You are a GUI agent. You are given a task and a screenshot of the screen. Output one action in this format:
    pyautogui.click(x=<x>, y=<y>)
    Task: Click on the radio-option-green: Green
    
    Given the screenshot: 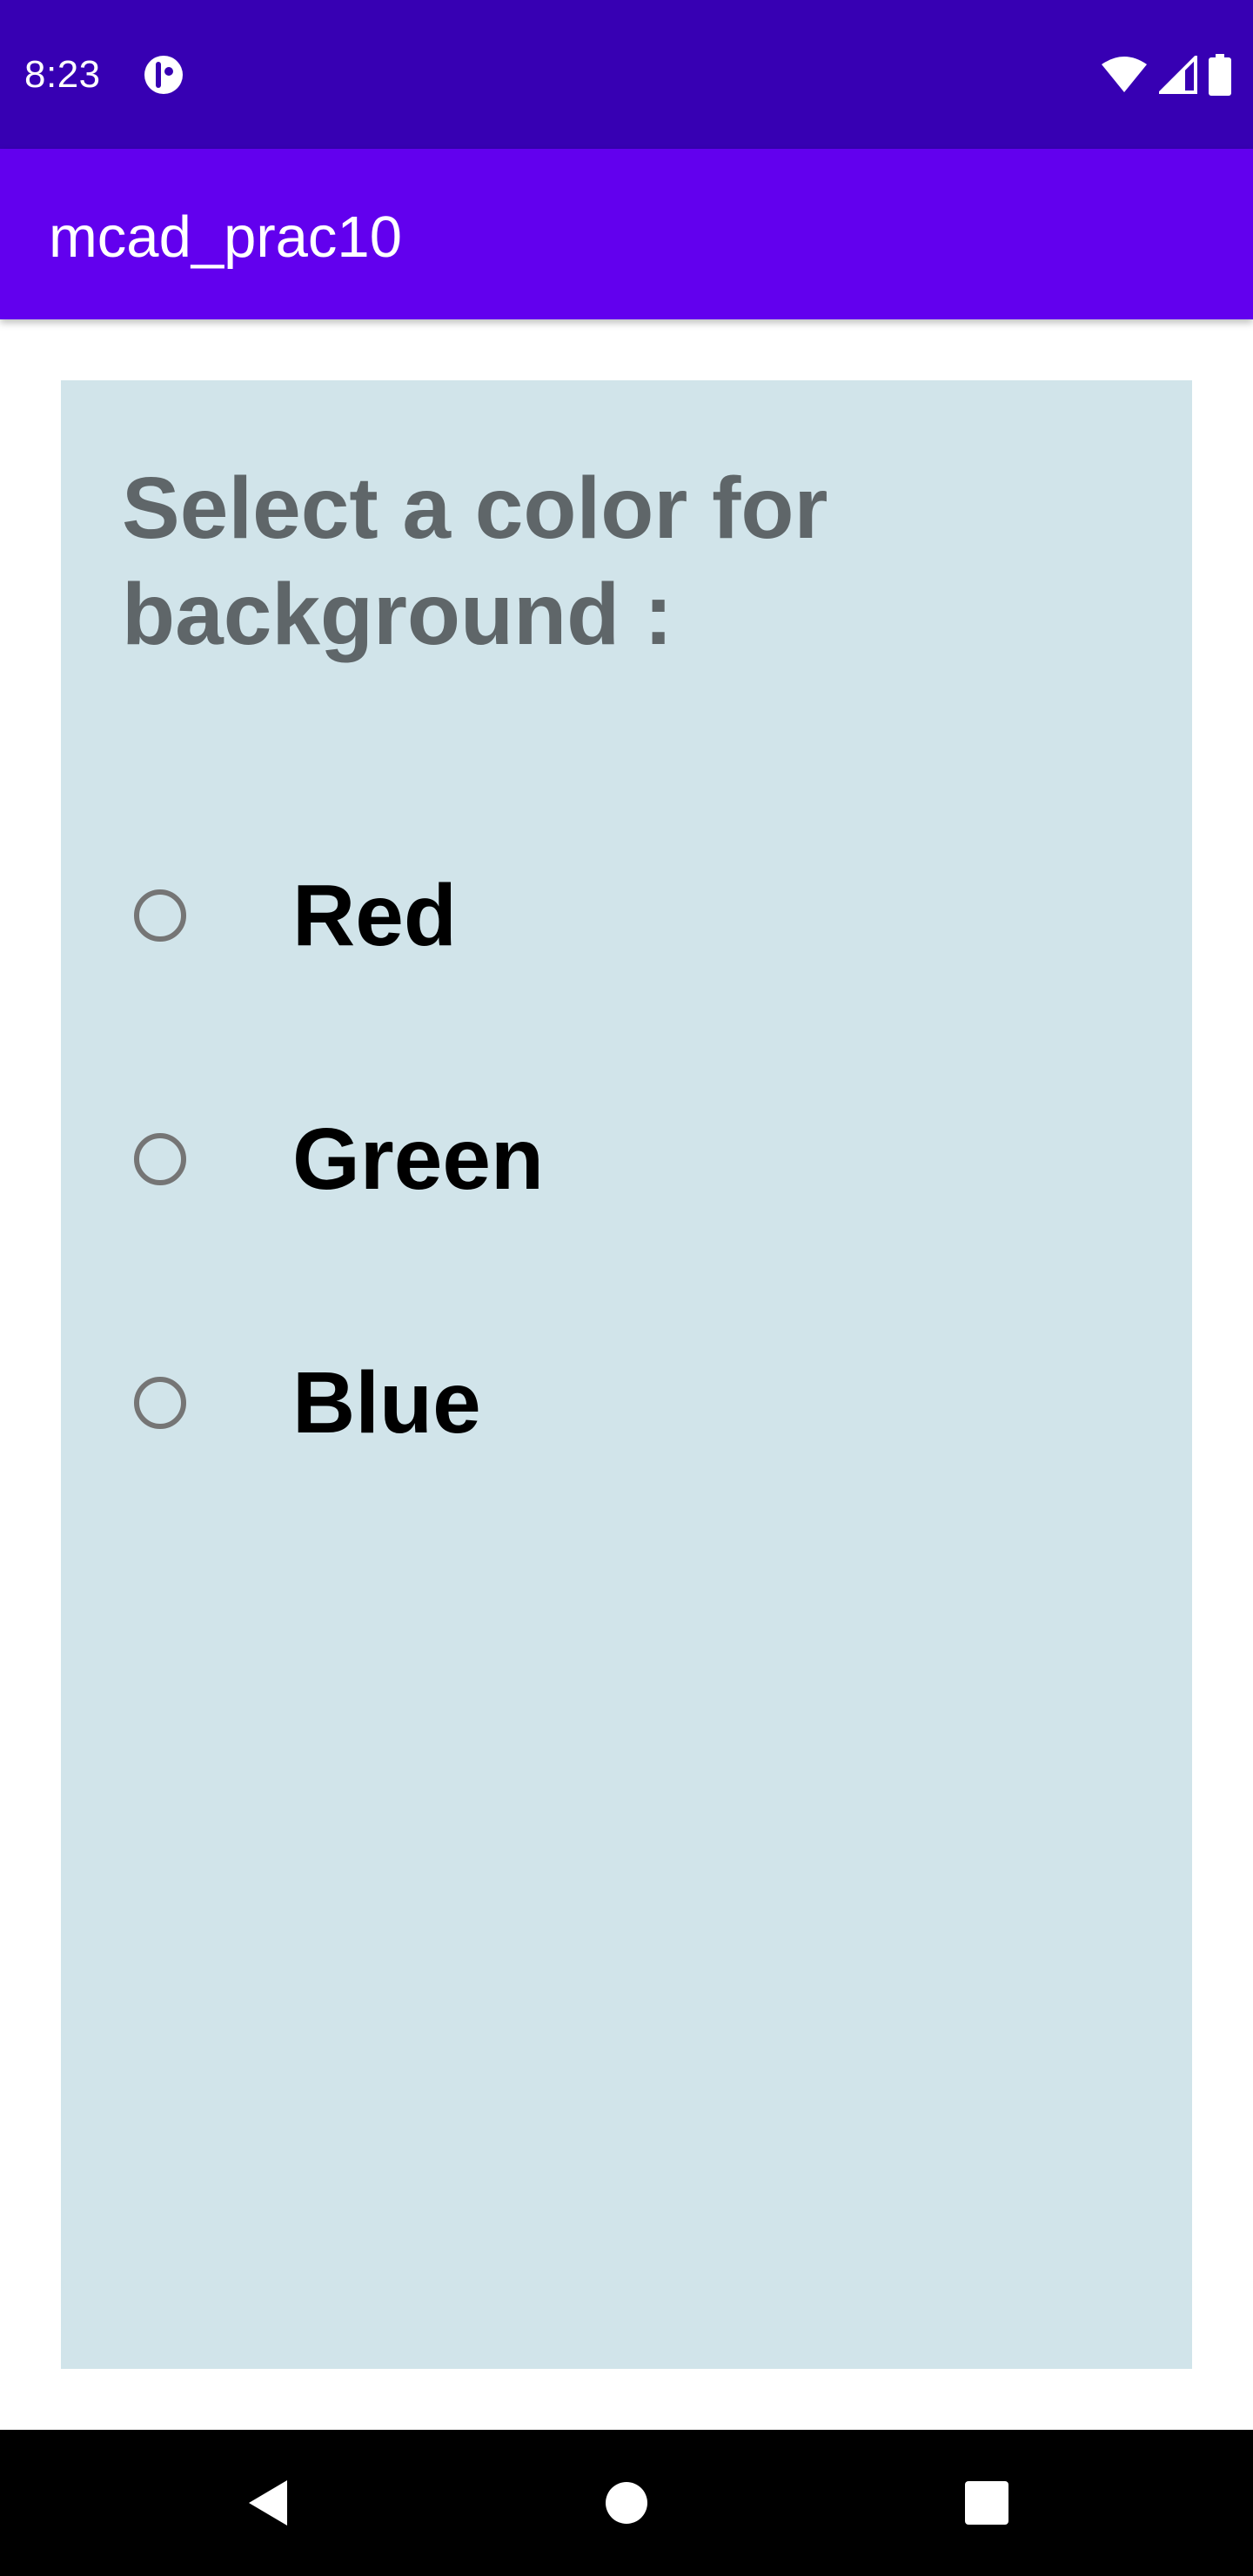 What is the action you would take?
    pyautogui.click(x=569, y=1159)
    